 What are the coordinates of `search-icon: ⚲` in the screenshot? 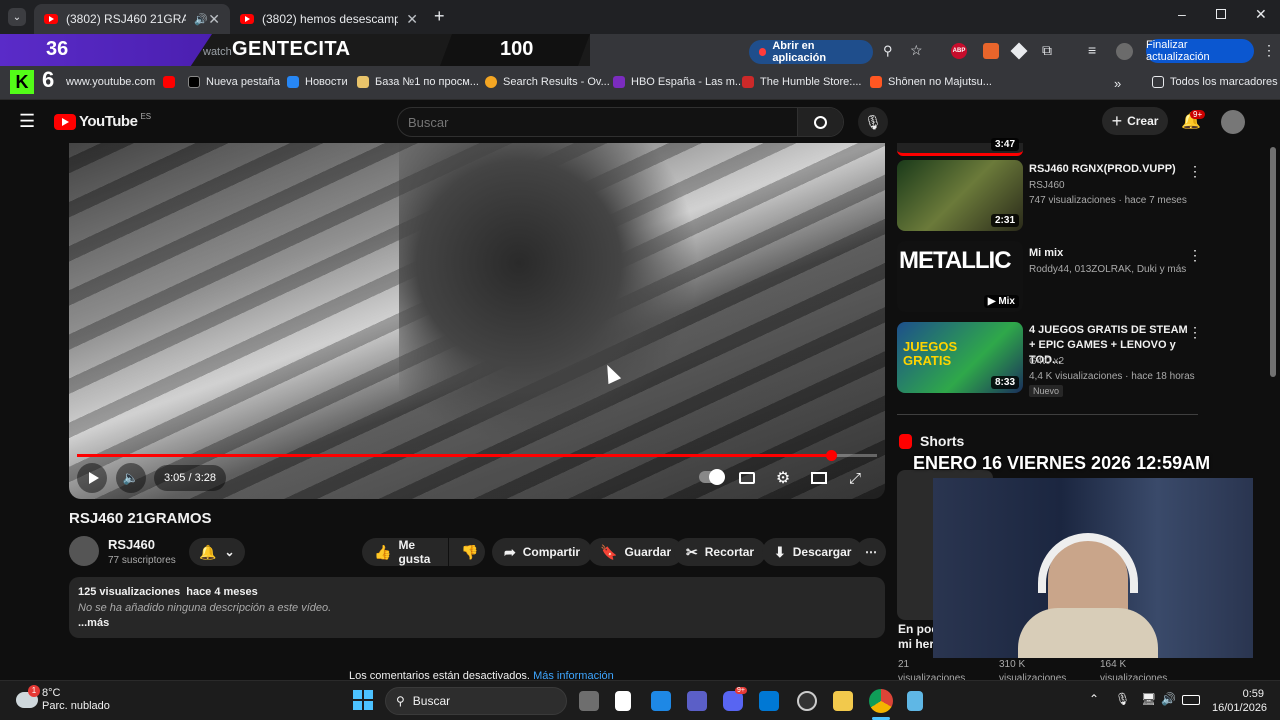 It's located at (400, 701).